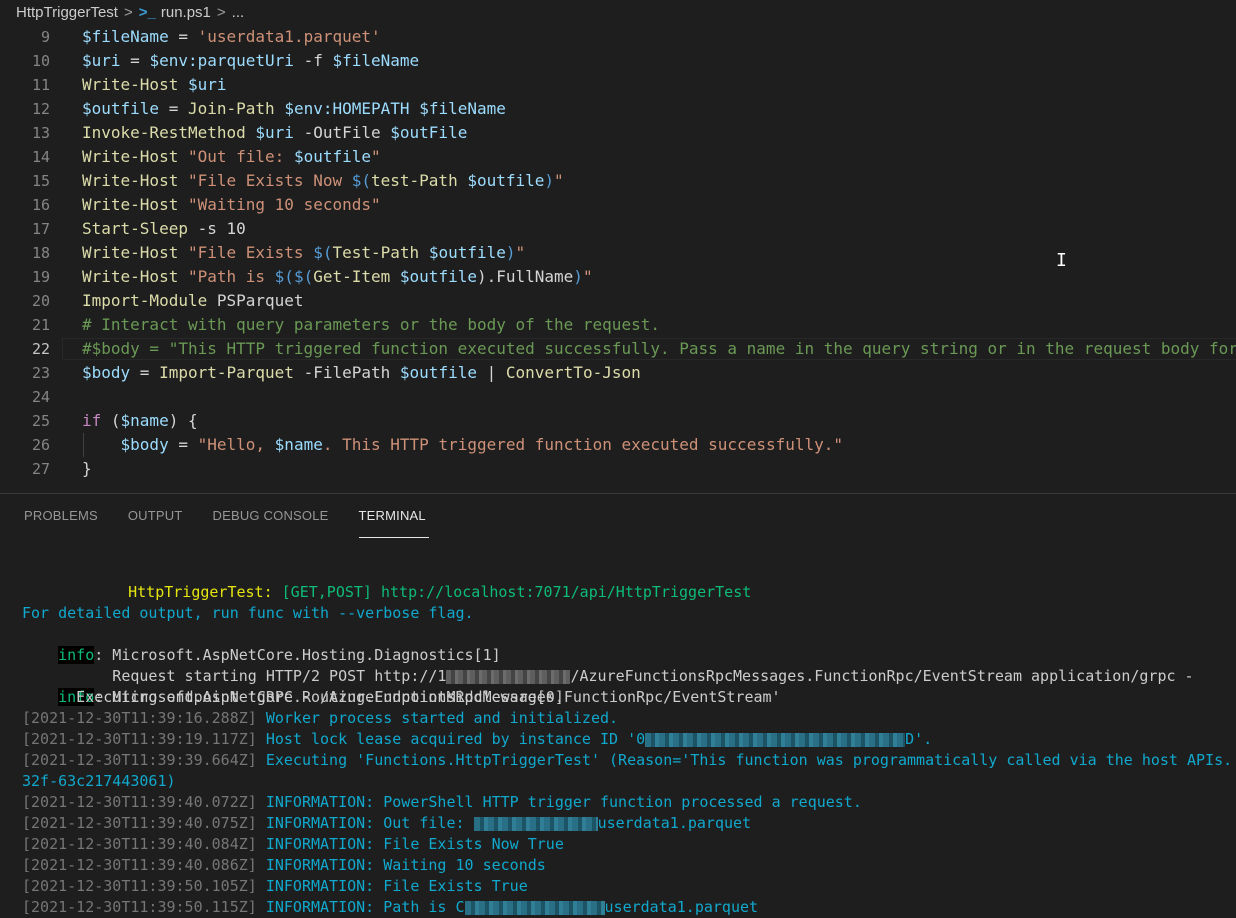  I want to click on code-token: $outfile, so click(506, 180).